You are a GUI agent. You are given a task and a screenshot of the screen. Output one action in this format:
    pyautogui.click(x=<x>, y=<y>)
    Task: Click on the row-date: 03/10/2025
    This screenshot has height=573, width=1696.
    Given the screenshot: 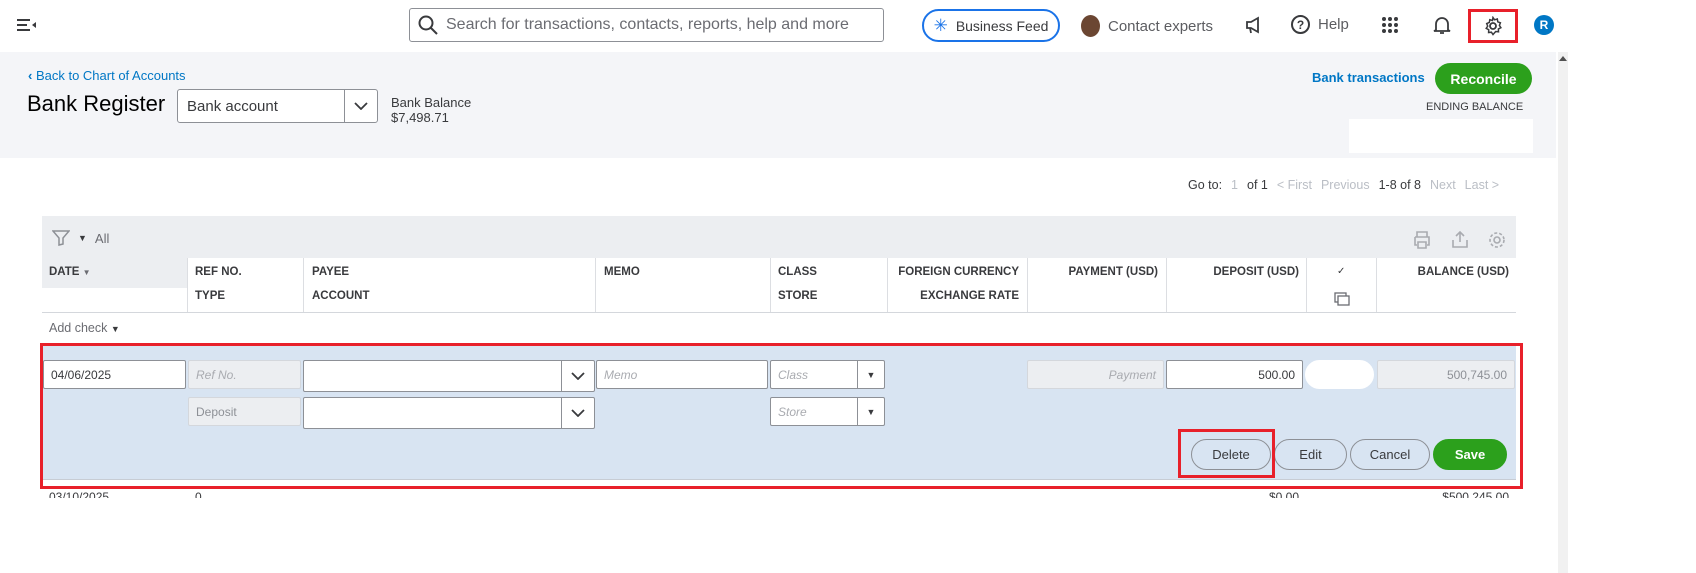 What is the action you would take?
    pyautogui.click(x=79, y=494)
    